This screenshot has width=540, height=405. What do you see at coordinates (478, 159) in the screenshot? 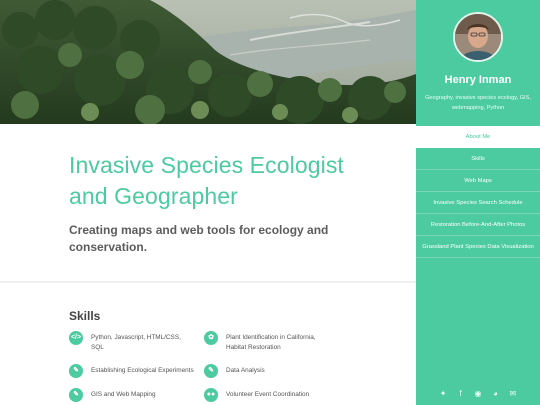
I see `nav-item-skills: Skills` at bounding box center [478, 159].